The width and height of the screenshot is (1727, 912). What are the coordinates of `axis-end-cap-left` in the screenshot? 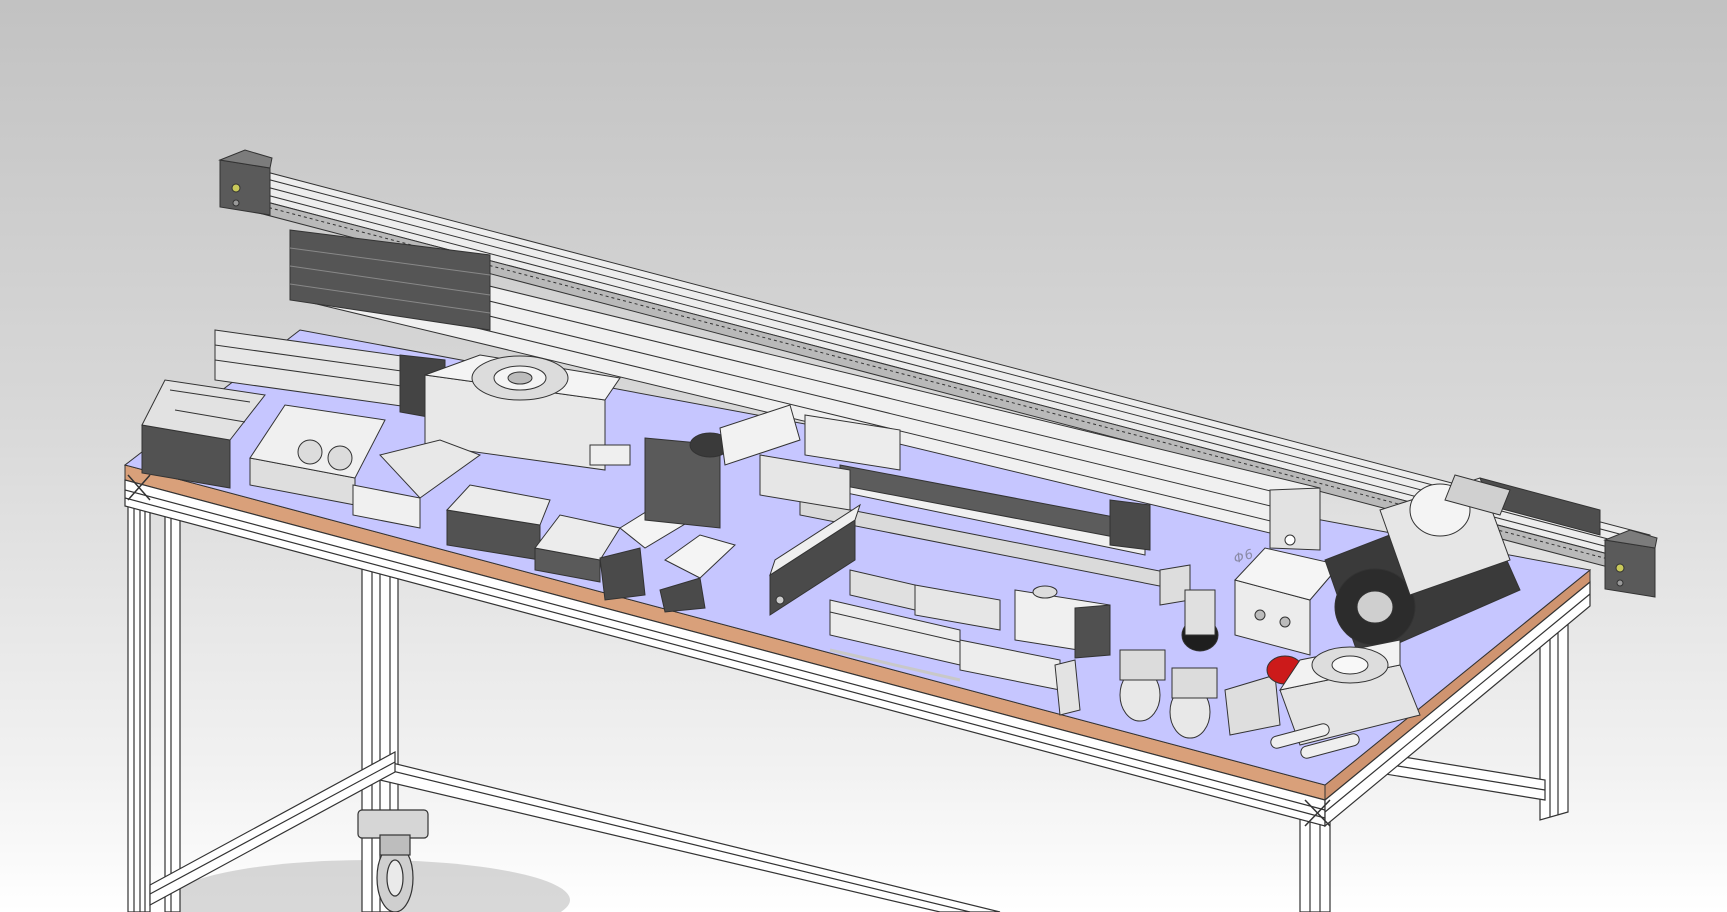 It's located at (245, 187).